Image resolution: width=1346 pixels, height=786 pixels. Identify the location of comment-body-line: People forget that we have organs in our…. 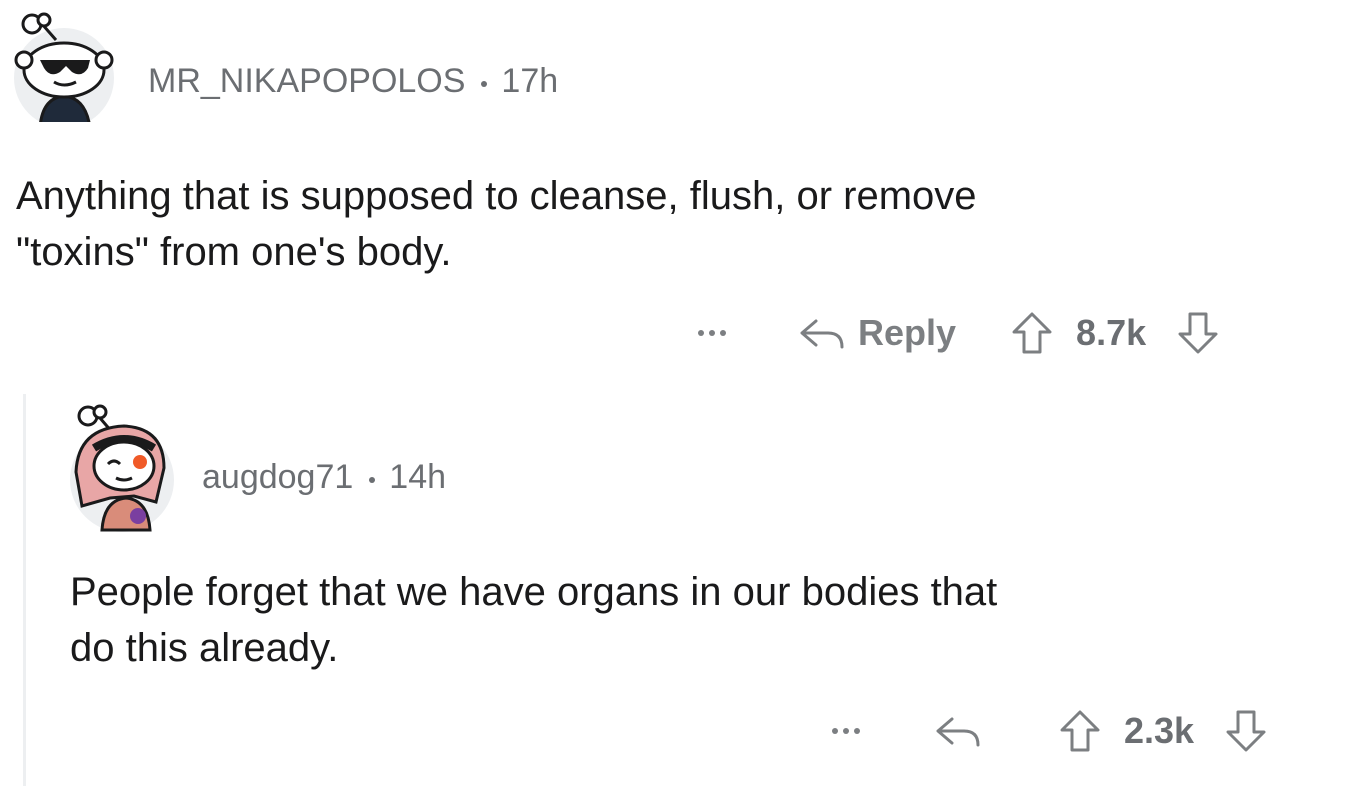
(534, 592).